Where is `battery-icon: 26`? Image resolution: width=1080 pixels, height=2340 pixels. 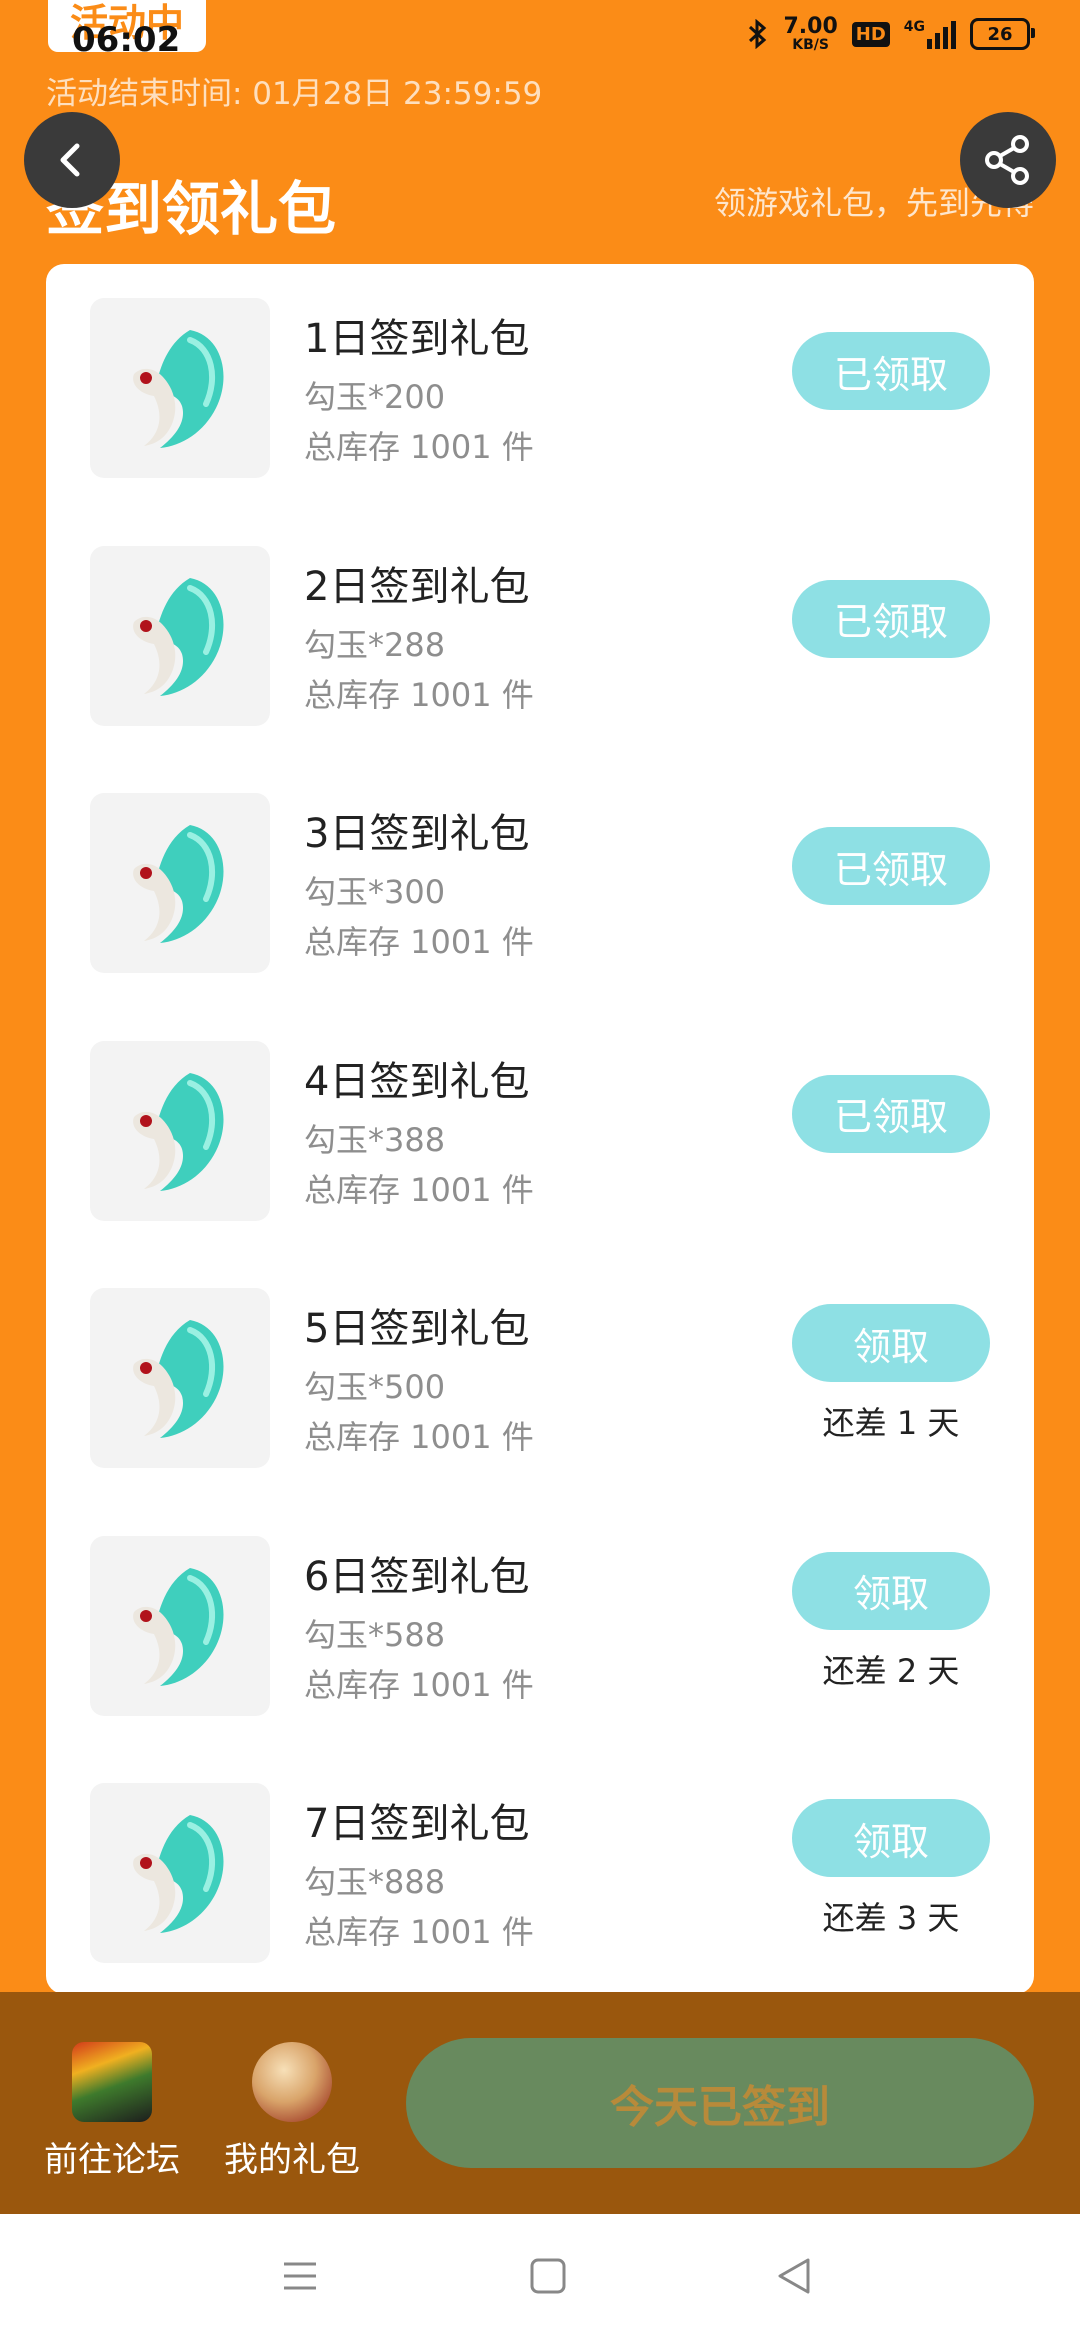
battery-icon: 26 is located at coordinates (1002, 34).